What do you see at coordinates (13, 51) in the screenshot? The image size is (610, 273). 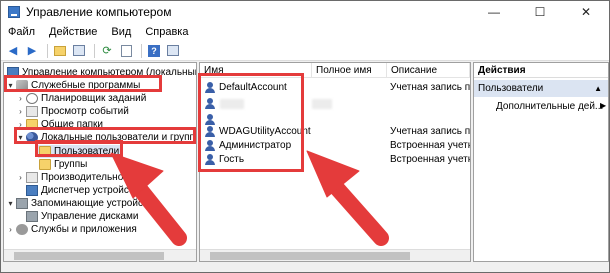 I see `back-icon: ◀` at bounding box center [13, 51].